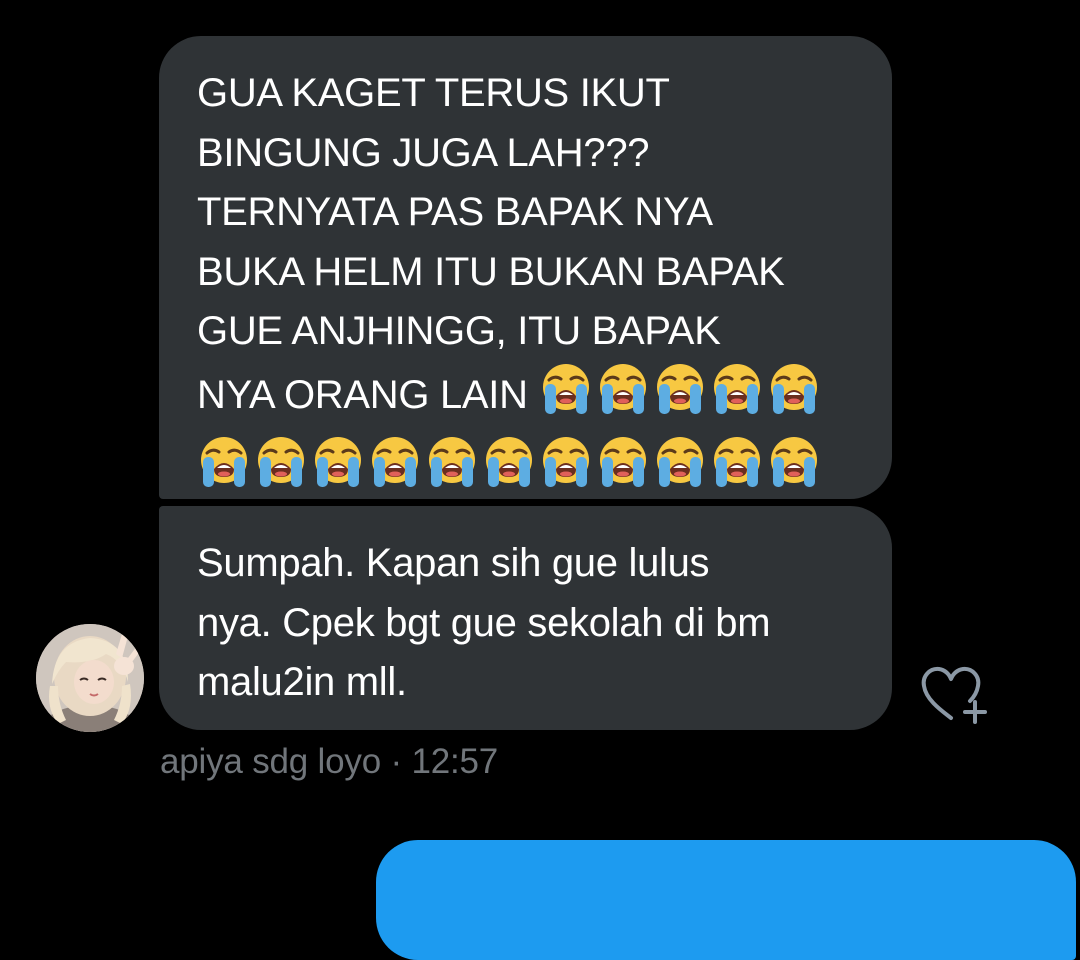 Image resolution: width=1080 pixels, height=960 pixels. Describe the element at coordinates (433, 93) in the screenshot. I see `message-line: GUA KAGET TERUS IKUT` at that location.